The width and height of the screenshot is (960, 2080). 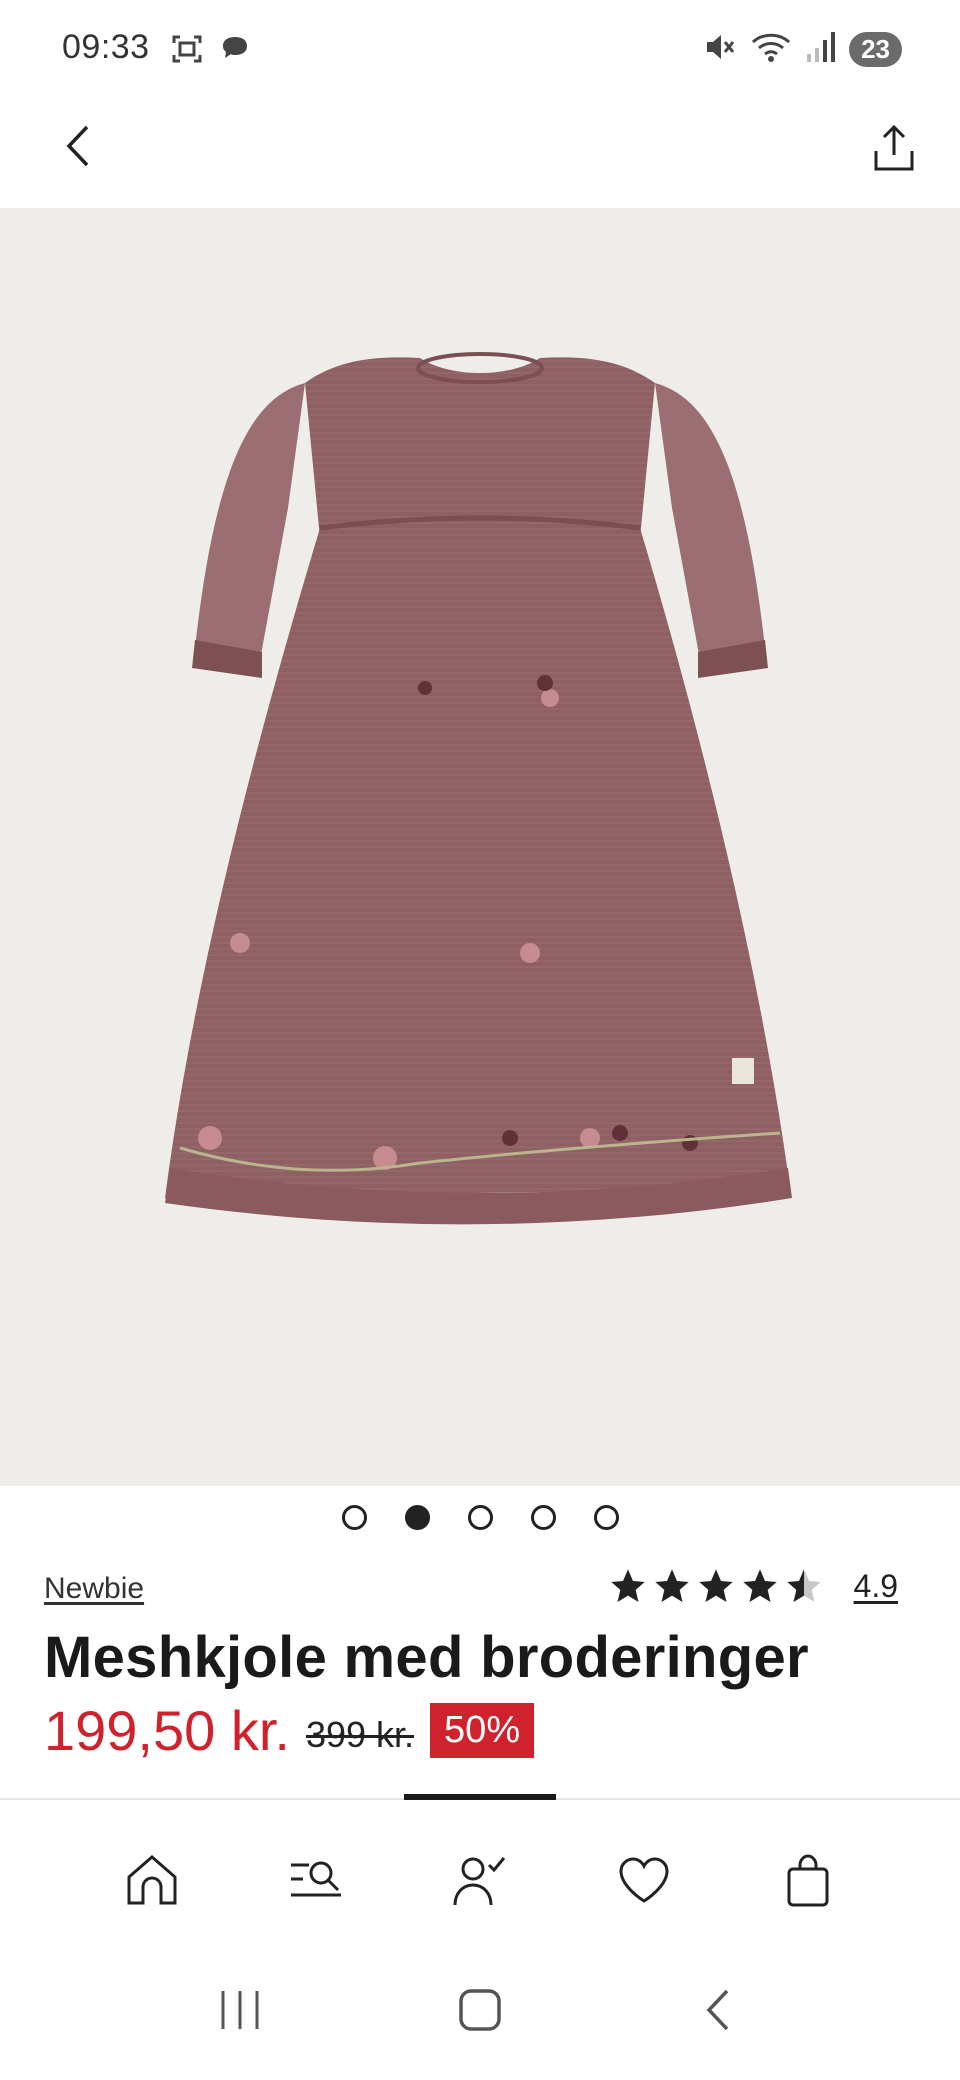 What do you see at coordinates (187, 51) in the screenshot?
I see `screenshot-icon` at bounding box center [187, 51].